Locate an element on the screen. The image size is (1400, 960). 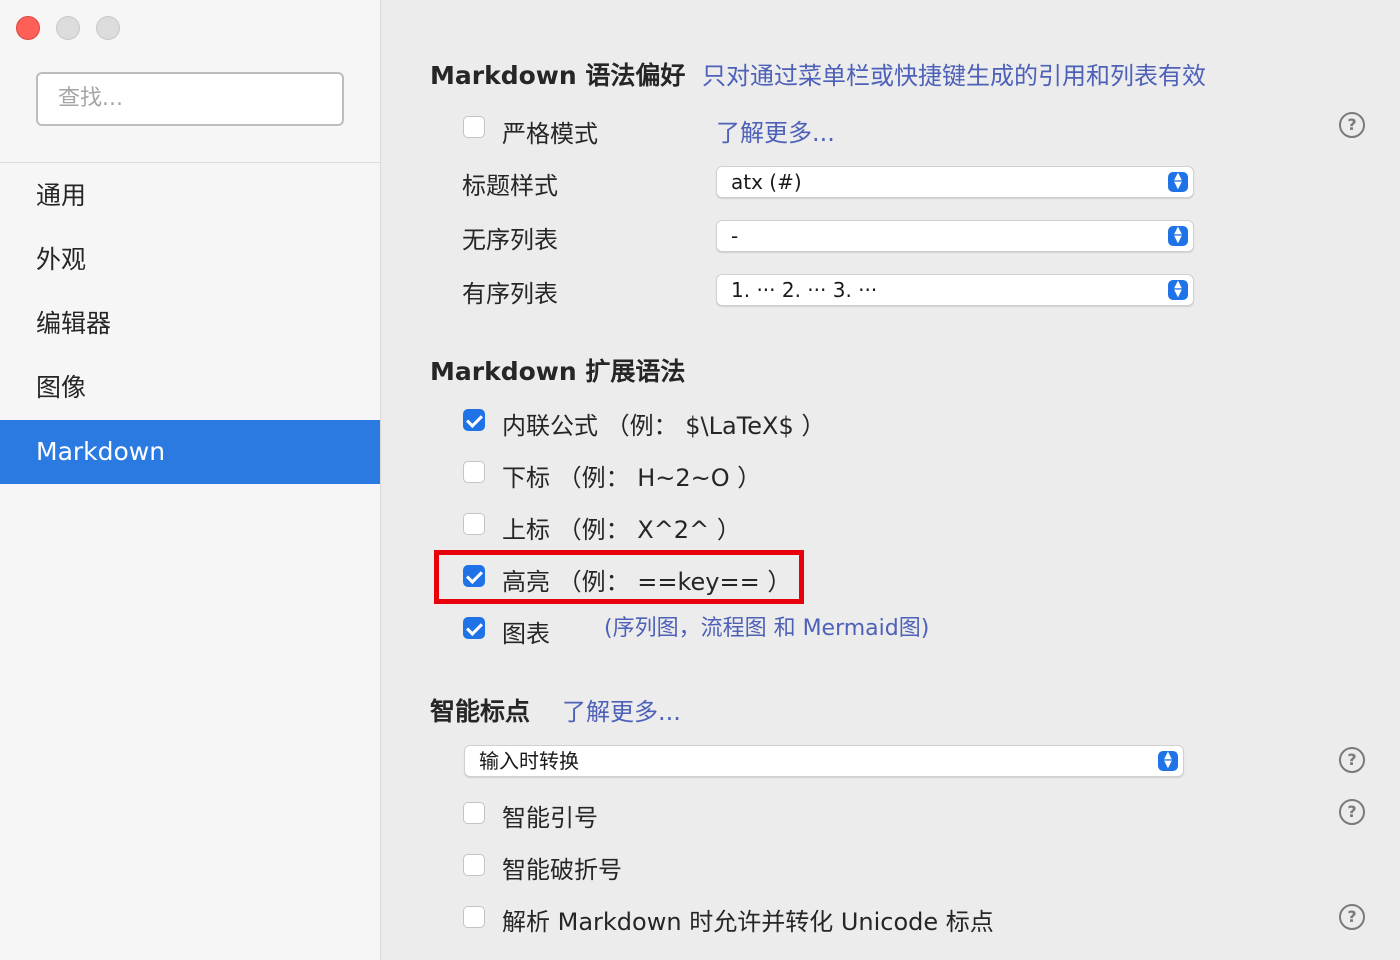
inline-math-checkbox is located at coordinates (474, 420).